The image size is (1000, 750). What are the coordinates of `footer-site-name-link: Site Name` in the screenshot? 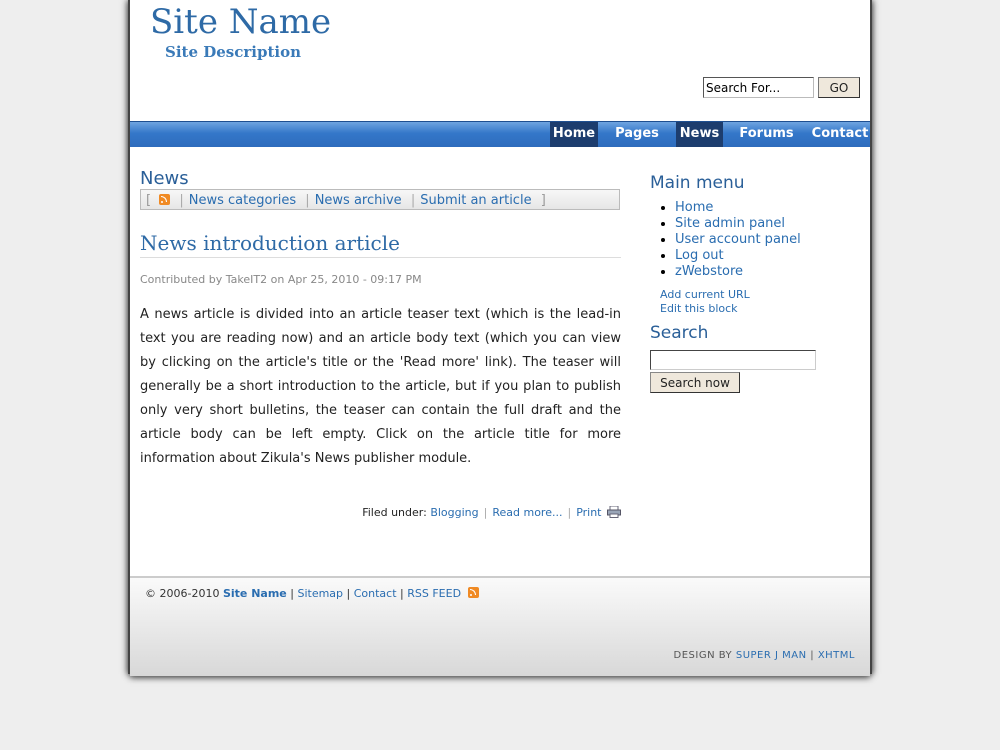 It's located at (255, 593).